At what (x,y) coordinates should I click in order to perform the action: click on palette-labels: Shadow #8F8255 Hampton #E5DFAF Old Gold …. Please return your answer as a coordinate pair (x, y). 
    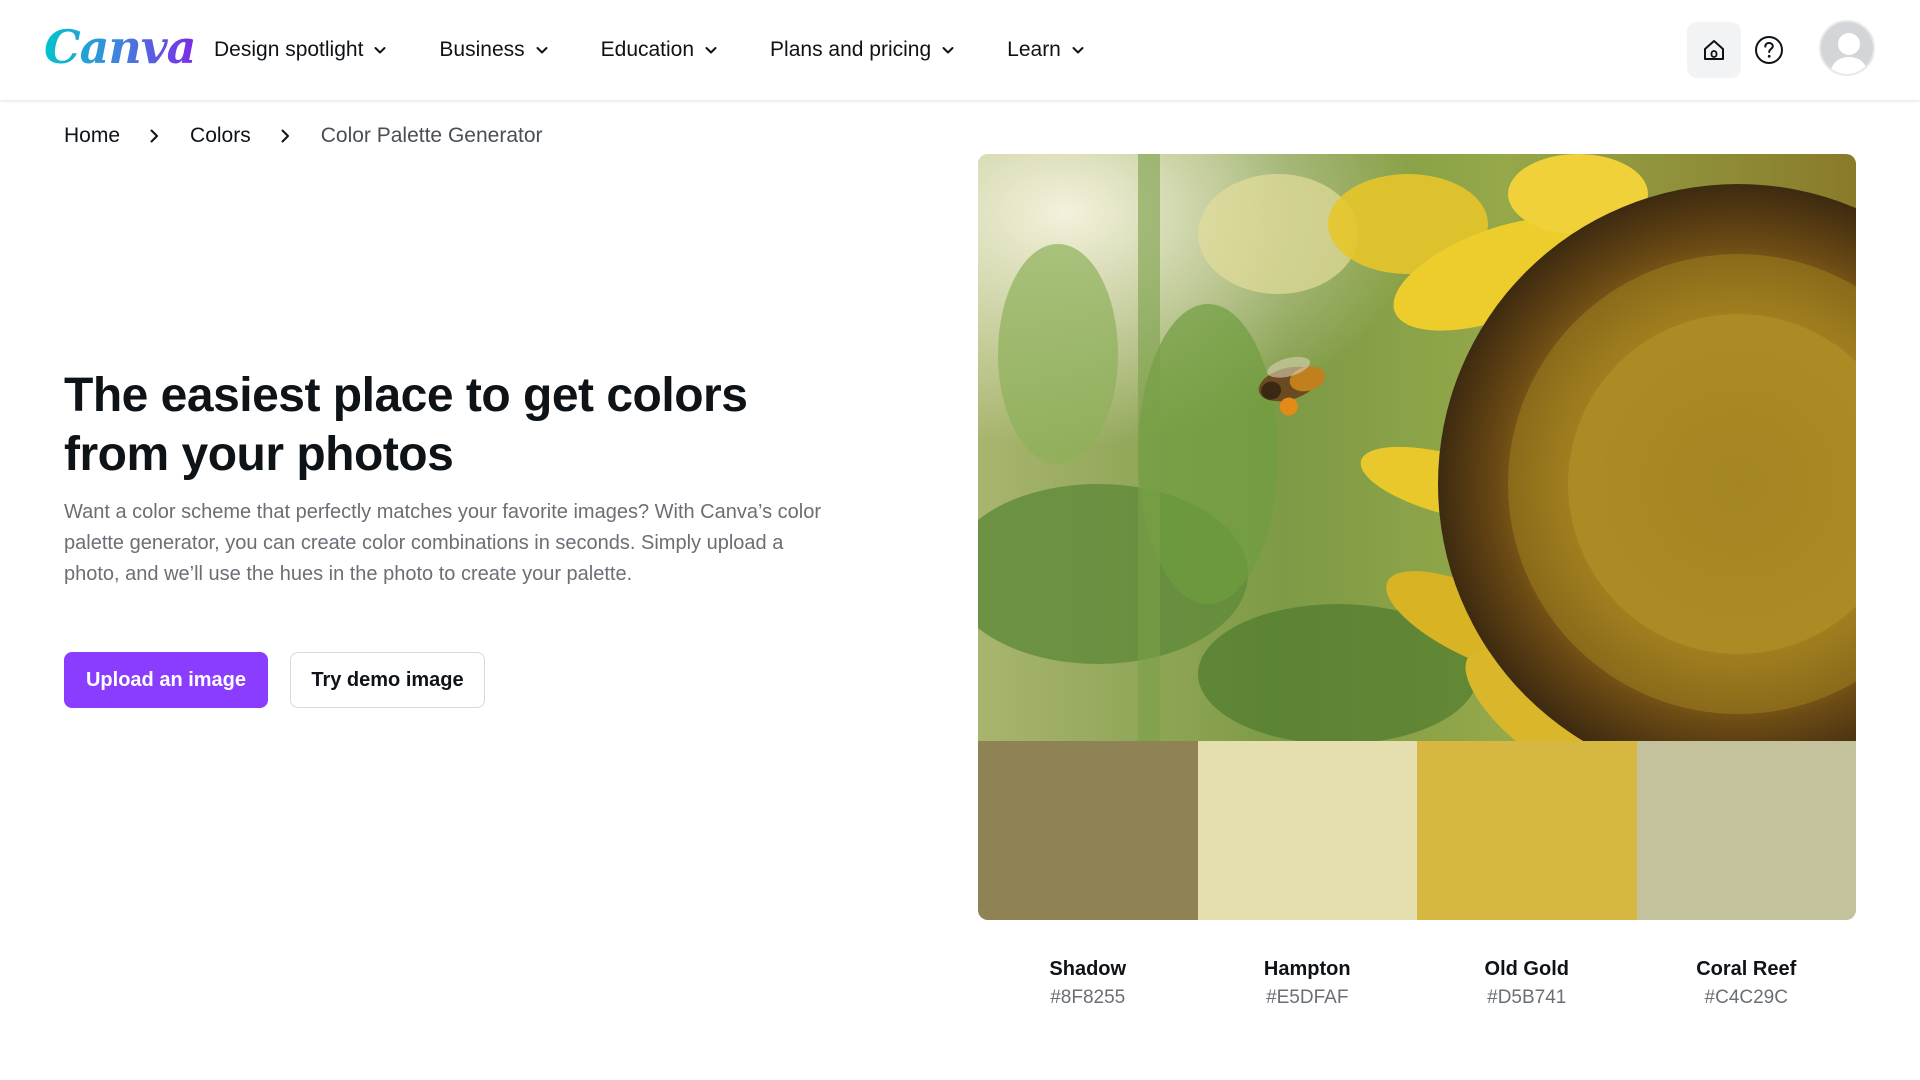
    Looking at the image, I should click on (1417, 984).